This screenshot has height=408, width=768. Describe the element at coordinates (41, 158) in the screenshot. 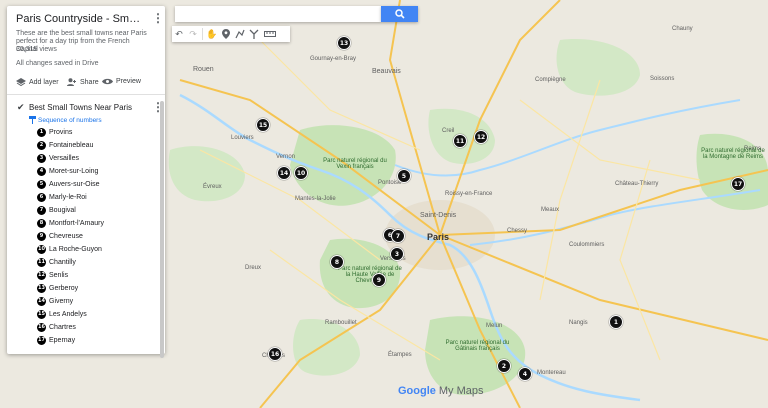

I see `number-badge: 3` at that location.